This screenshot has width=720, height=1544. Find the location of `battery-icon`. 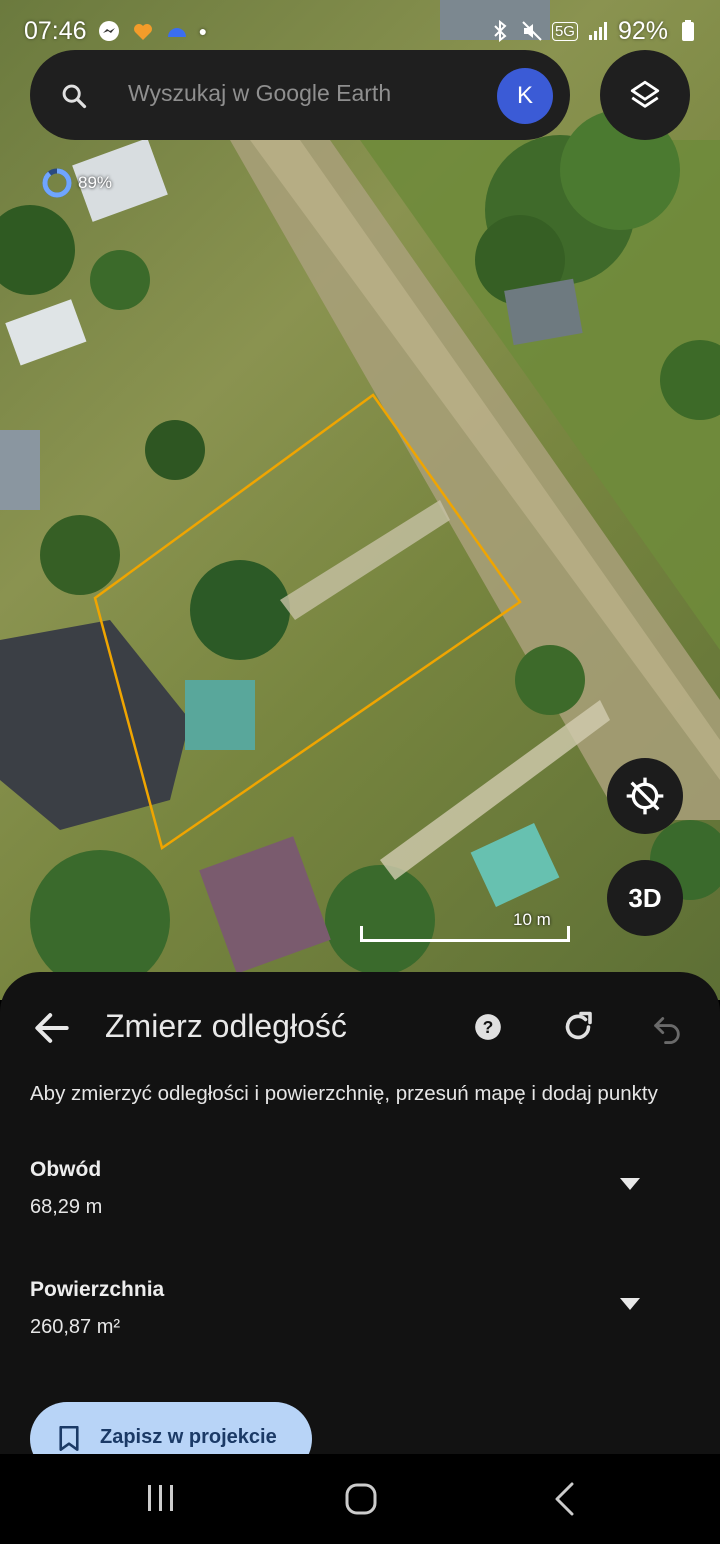

battery-icon is located at coordinates (688, 30).